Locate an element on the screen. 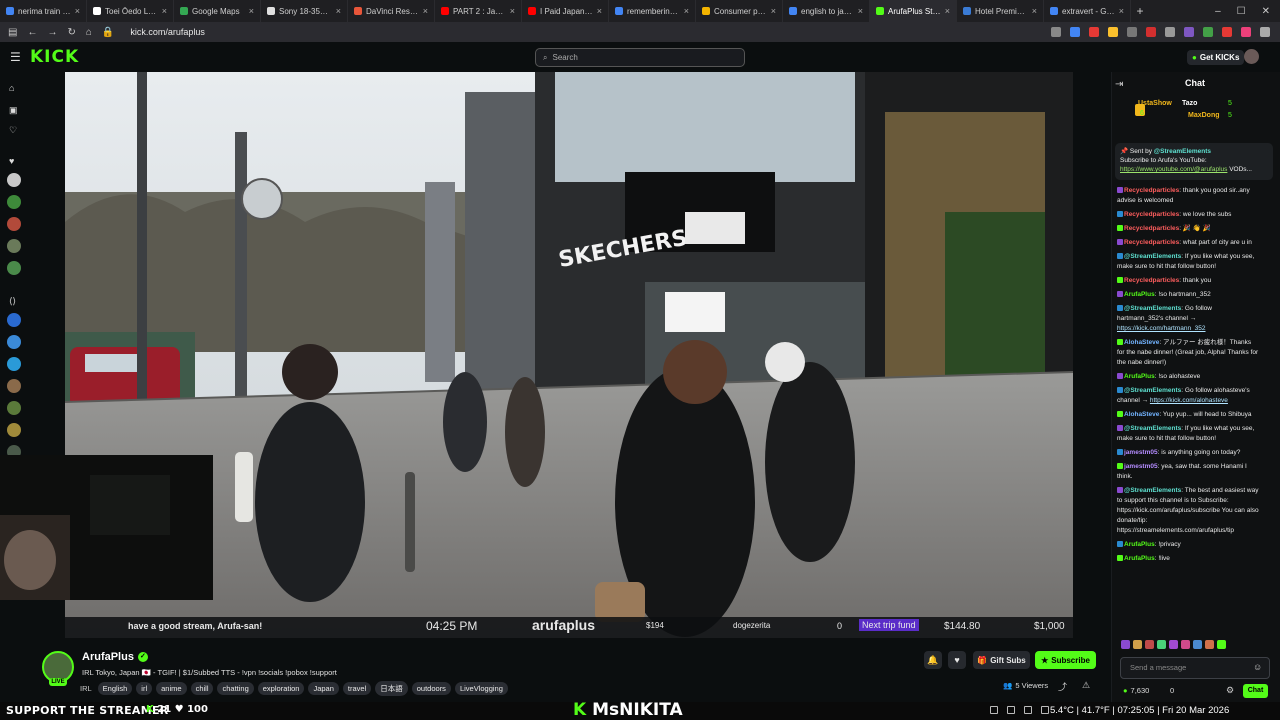  back-icon: ← is located at coordinates (32, 32).